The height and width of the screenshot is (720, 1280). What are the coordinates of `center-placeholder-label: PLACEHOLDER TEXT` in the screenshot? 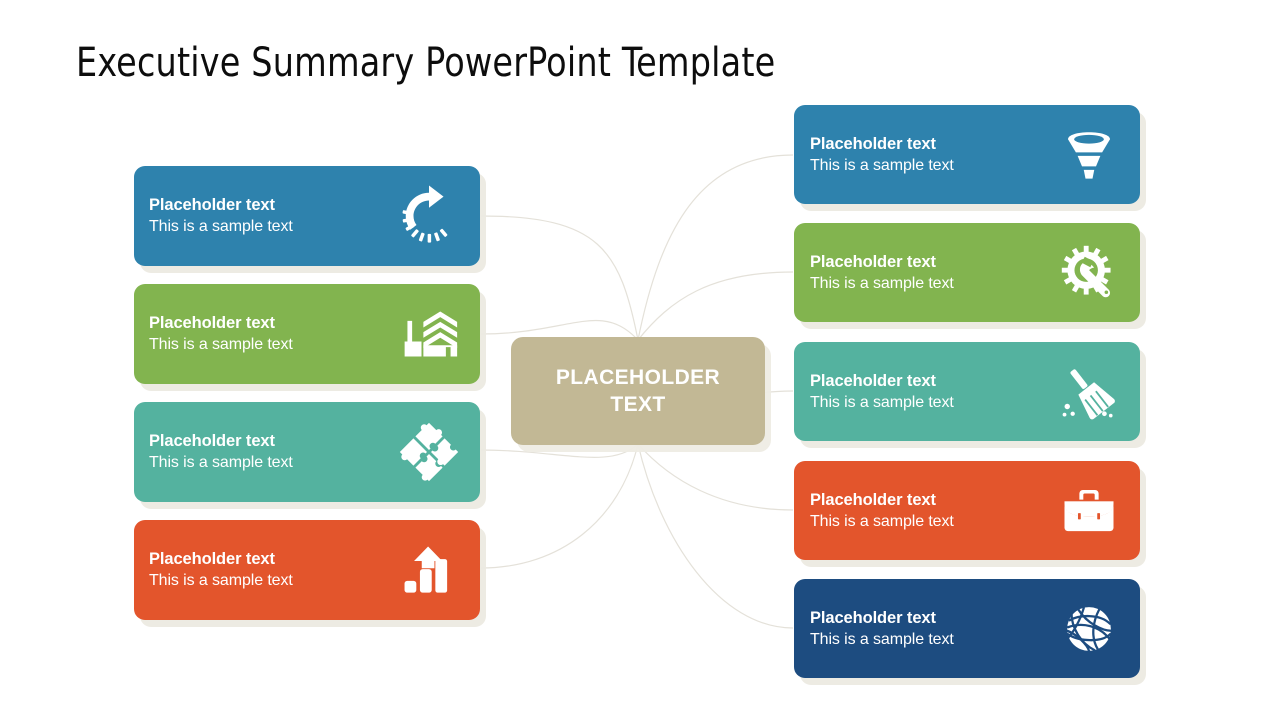 It's located at (638, 391).